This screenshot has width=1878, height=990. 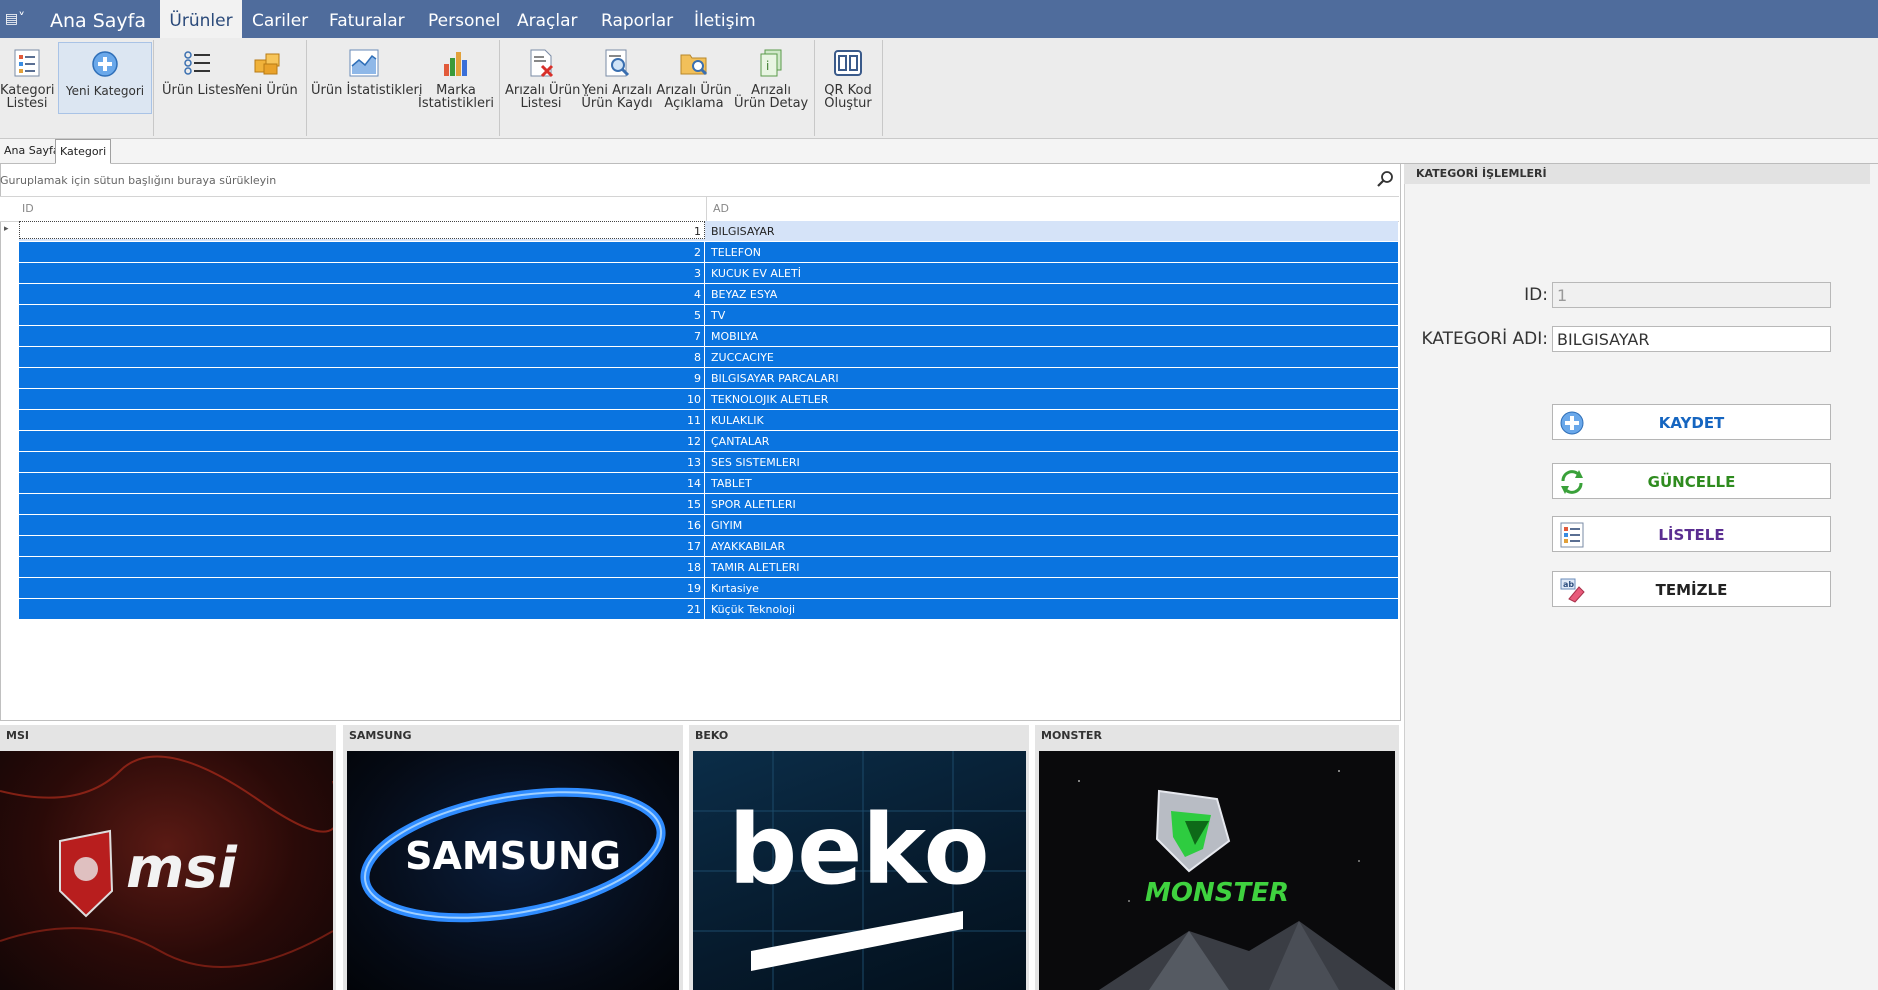 I want to click on urun-listesi-button: Ürün Listesi, so click(x=200, y=78).